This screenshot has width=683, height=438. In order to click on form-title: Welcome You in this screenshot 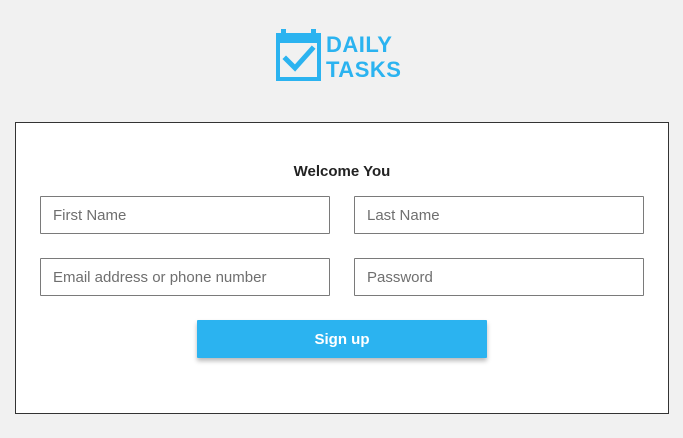, I will do `click(342, 171)`.